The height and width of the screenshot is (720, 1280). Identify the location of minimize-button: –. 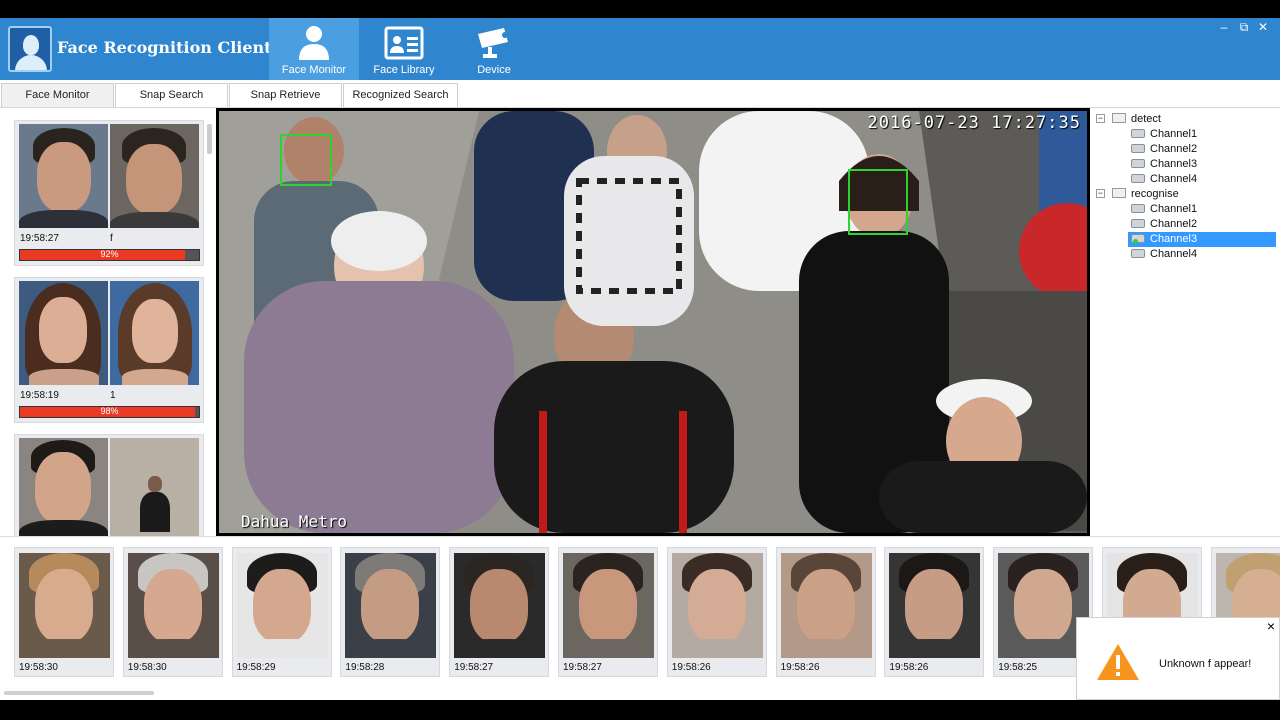
(1224, 27).